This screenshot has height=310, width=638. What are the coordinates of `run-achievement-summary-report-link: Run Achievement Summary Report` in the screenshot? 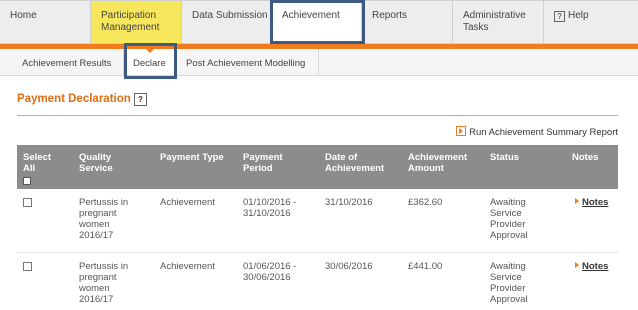 It's located at (537, 132).